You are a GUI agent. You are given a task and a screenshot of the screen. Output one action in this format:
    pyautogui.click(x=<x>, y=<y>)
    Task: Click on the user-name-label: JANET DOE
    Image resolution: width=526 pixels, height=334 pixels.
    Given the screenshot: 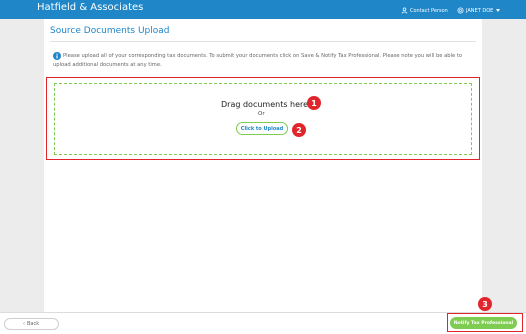 What is the action you would take?
    pyautogui.click(x=480, y=10)
    